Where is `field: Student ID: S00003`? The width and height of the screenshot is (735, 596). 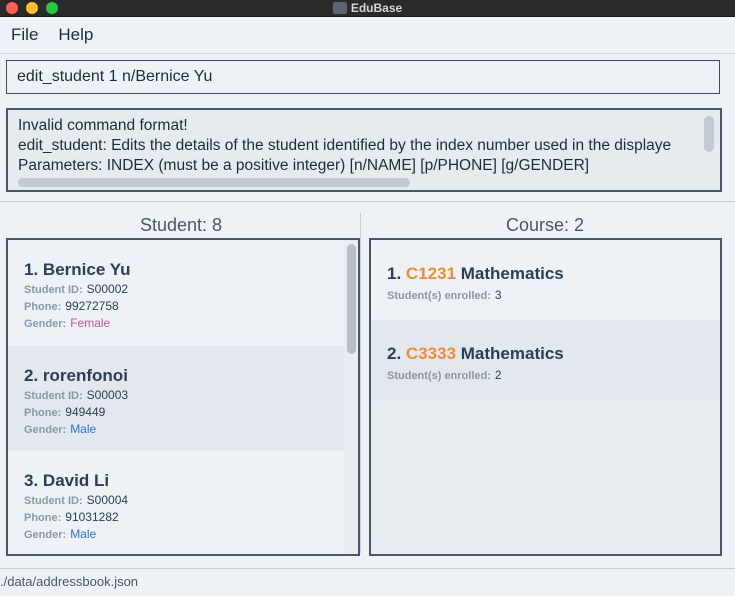
field: Student ID: S00003 is located at coordinates (76, 395).